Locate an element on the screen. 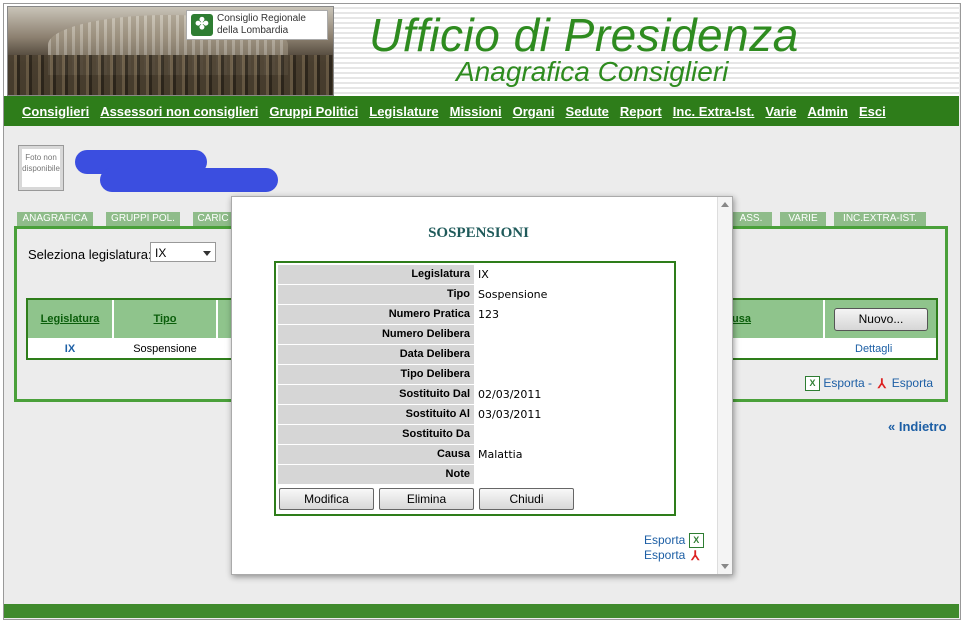  cell-legislatura: IX is located at coordinates (70, 349).